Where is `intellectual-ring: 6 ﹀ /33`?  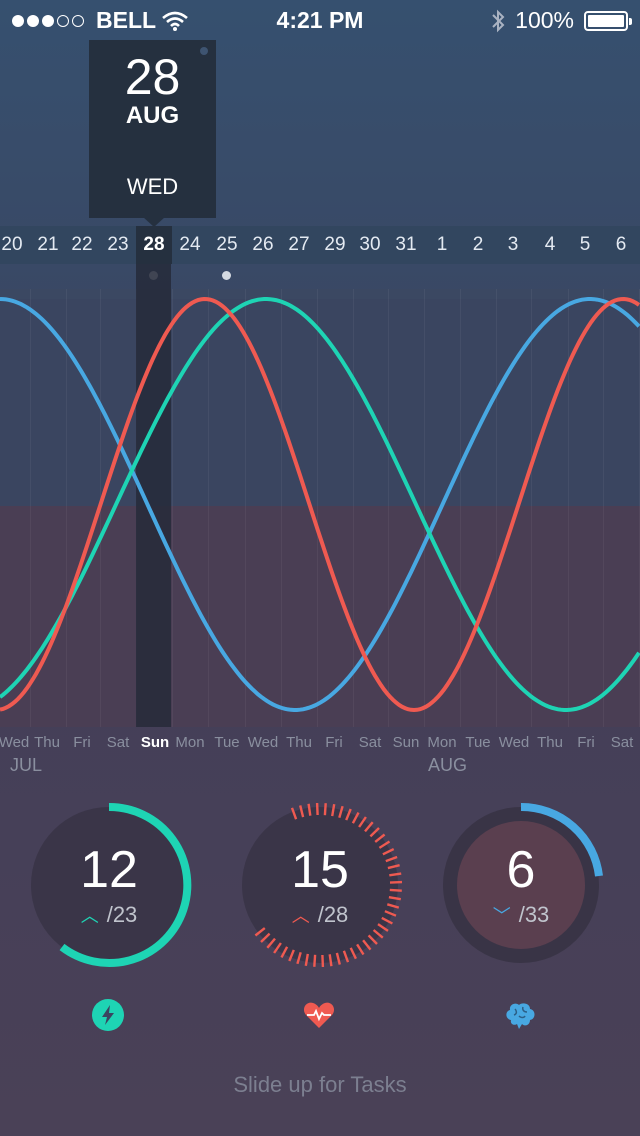 intellectual-ring: 6 ﹀ /33 is located at coordinates (521, 885).